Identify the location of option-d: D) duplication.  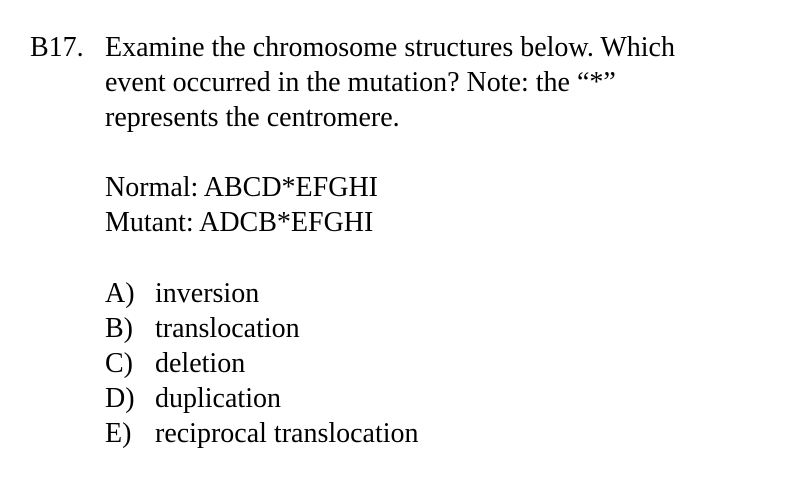
(262, 398).